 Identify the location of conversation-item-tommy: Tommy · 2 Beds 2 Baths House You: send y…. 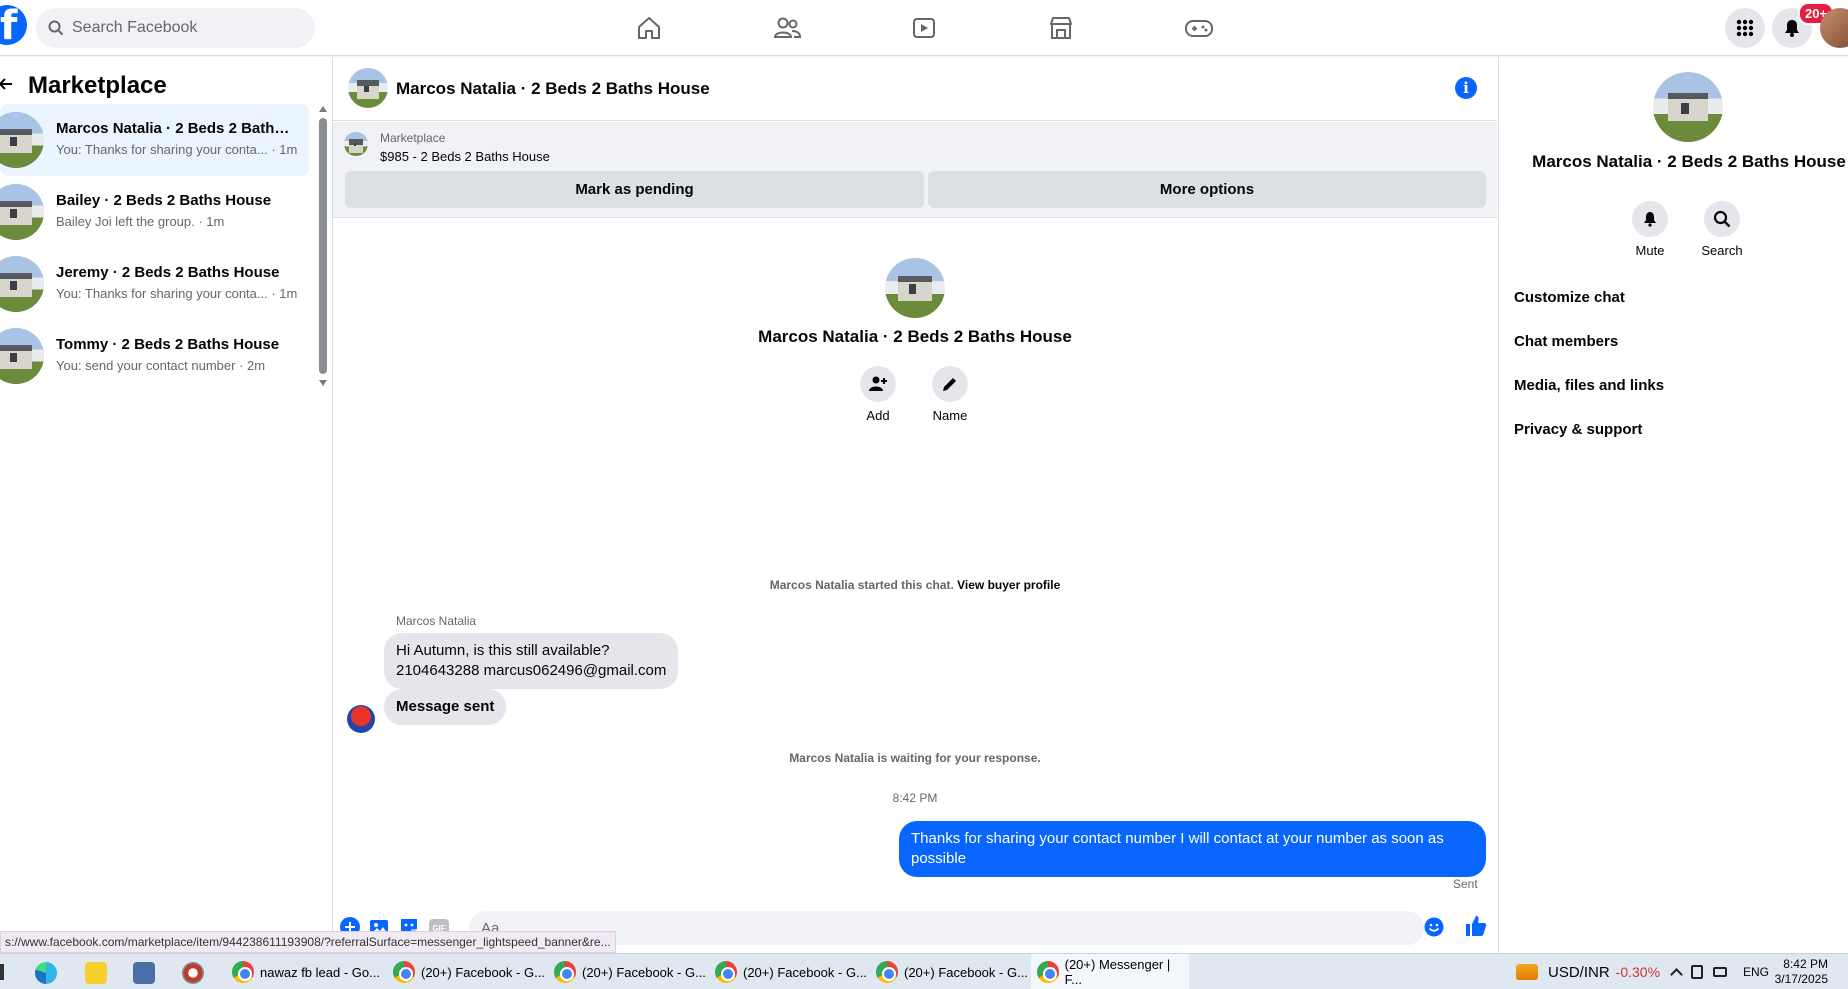
(154, 356).